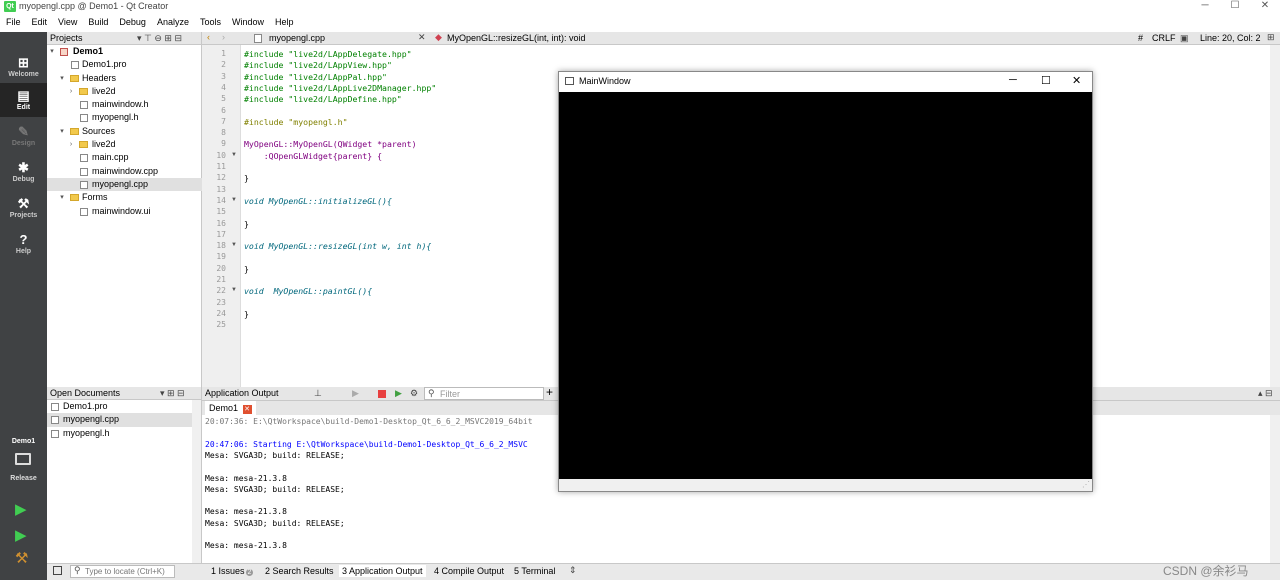  I want to click on menu-debug: Debug, so click(132, 20).